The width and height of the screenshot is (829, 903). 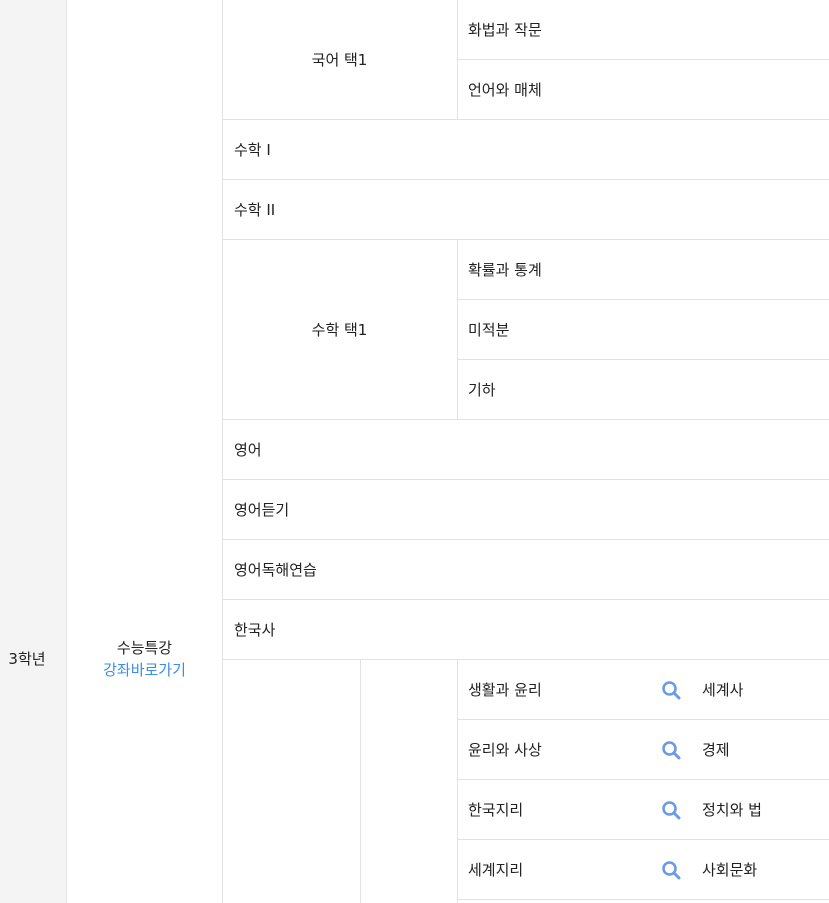 What do you see at coordinates (255, 210) in the screenshot?
I see `subject-math-2: 수학 II` at bounding box center [255, 210].